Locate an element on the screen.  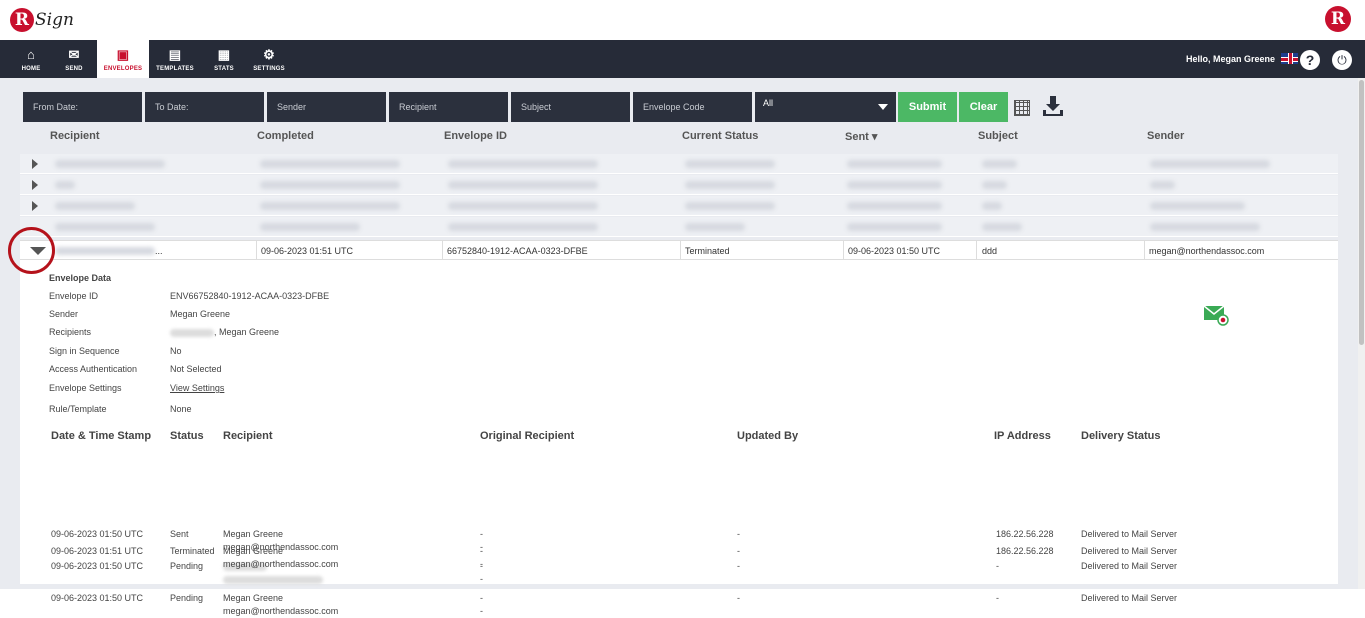
nav-templates-label: TEMPLATES is located at coordinates (175, 68).